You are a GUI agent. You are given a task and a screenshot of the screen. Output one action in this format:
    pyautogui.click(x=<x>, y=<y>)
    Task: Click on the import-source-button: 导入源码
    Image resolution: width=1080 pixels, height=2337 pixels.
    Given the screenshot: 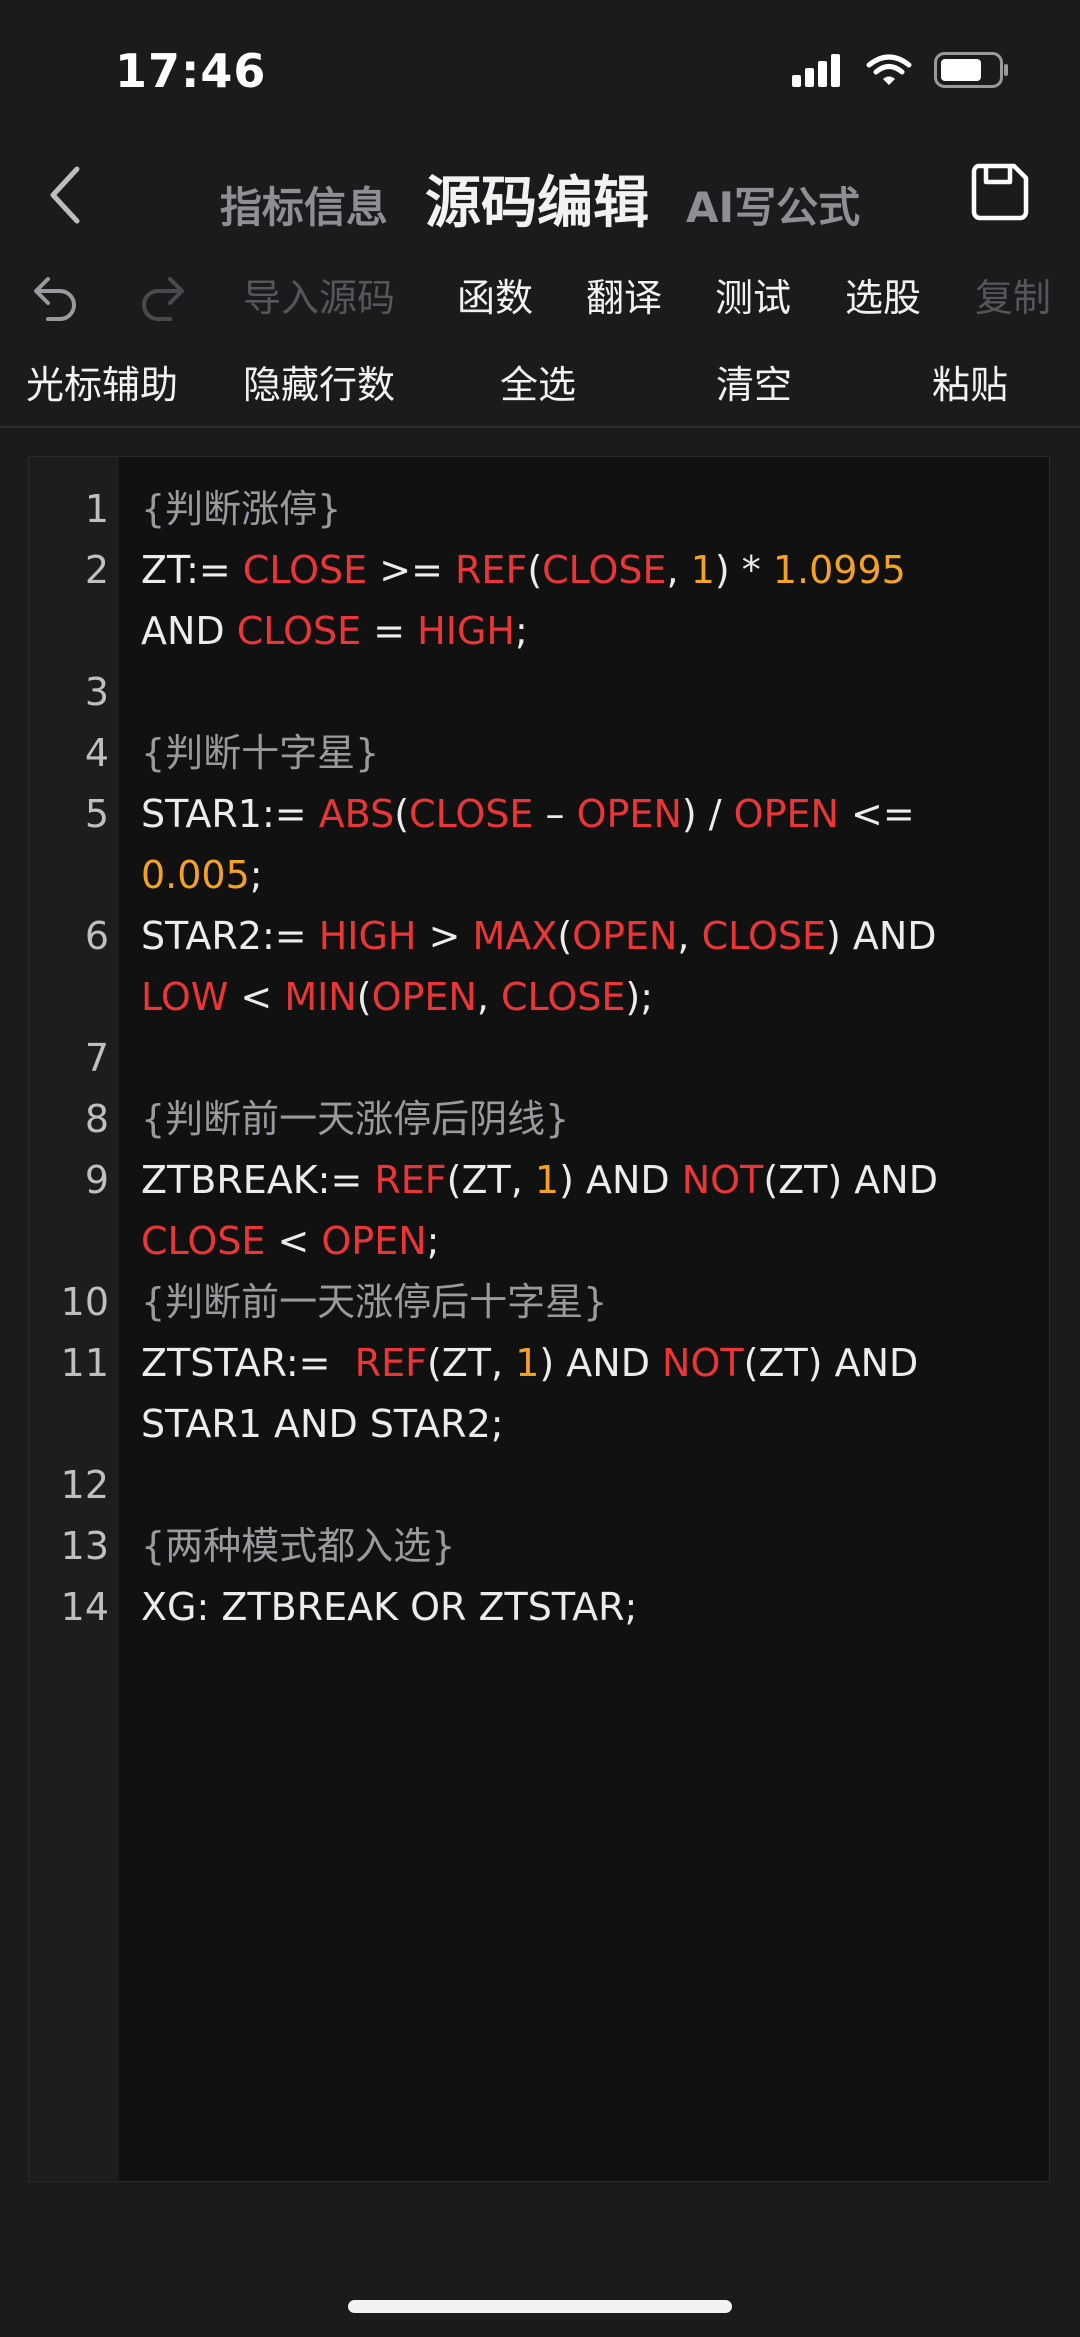 What is the action you would take?
    pyautogui.click(x=319, y=294)
    